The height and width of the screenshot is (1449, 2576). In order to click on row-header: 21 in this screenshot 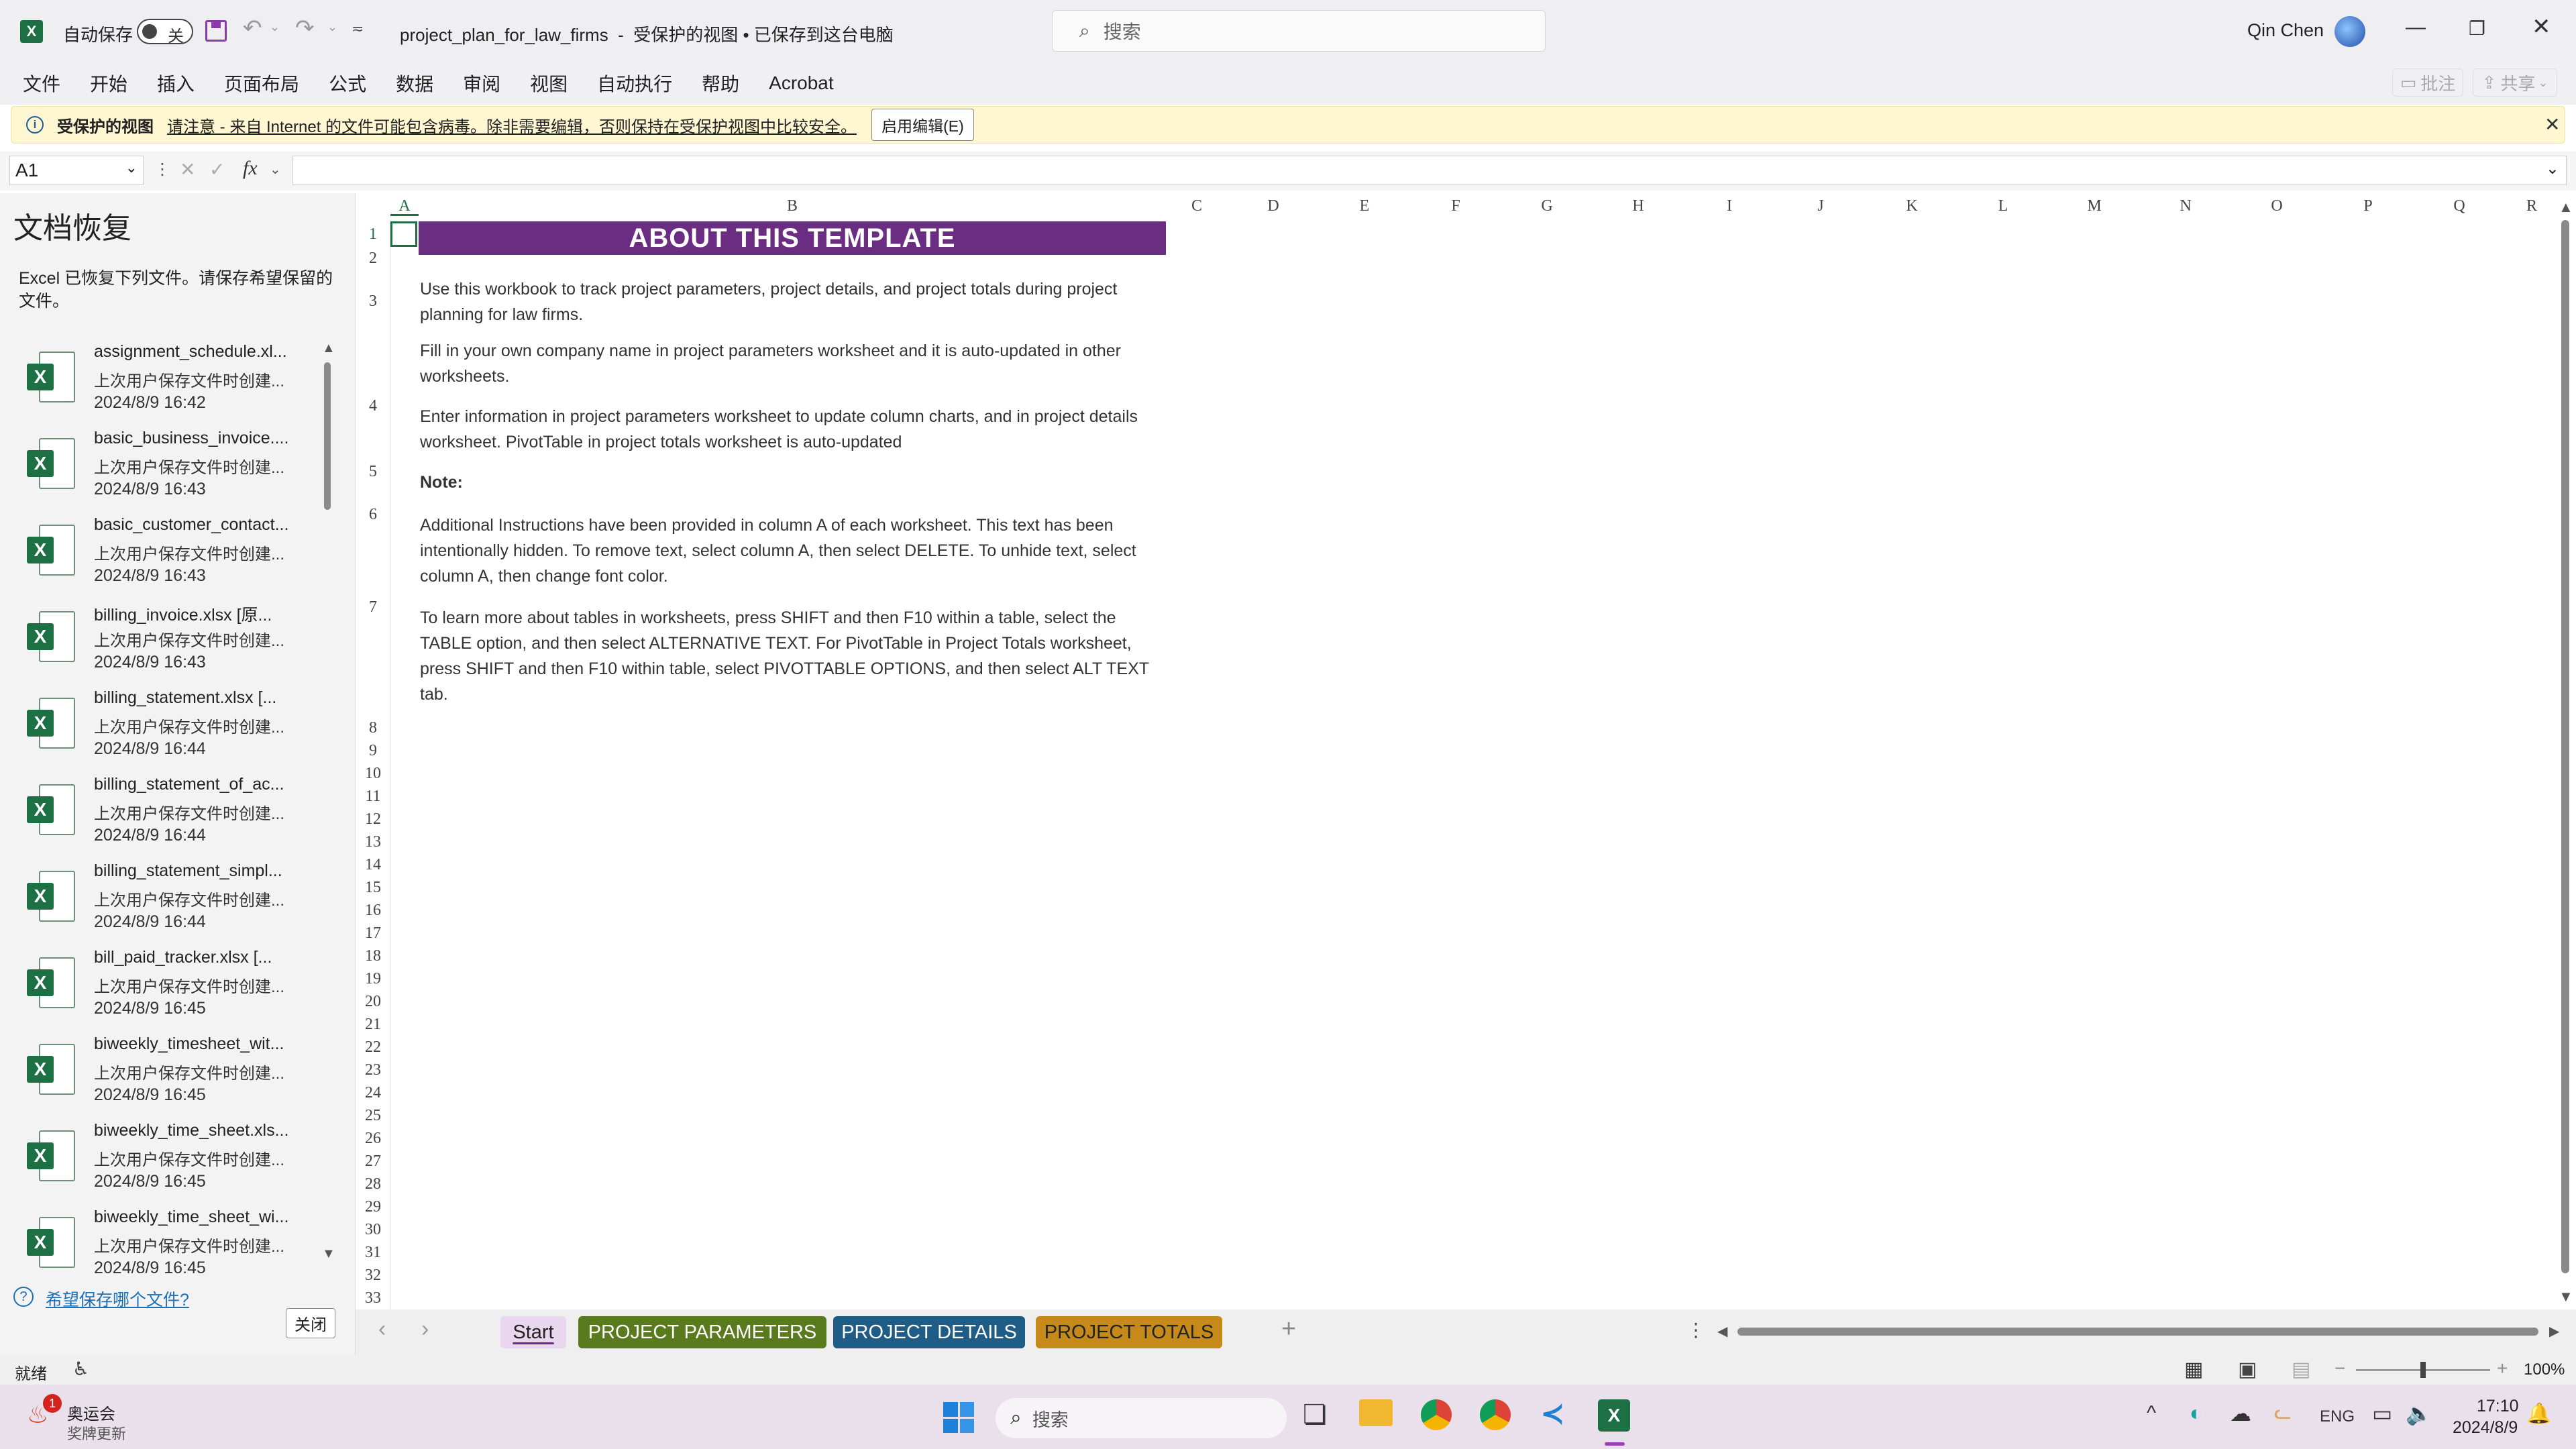, I will do `click(373, 1025)`.